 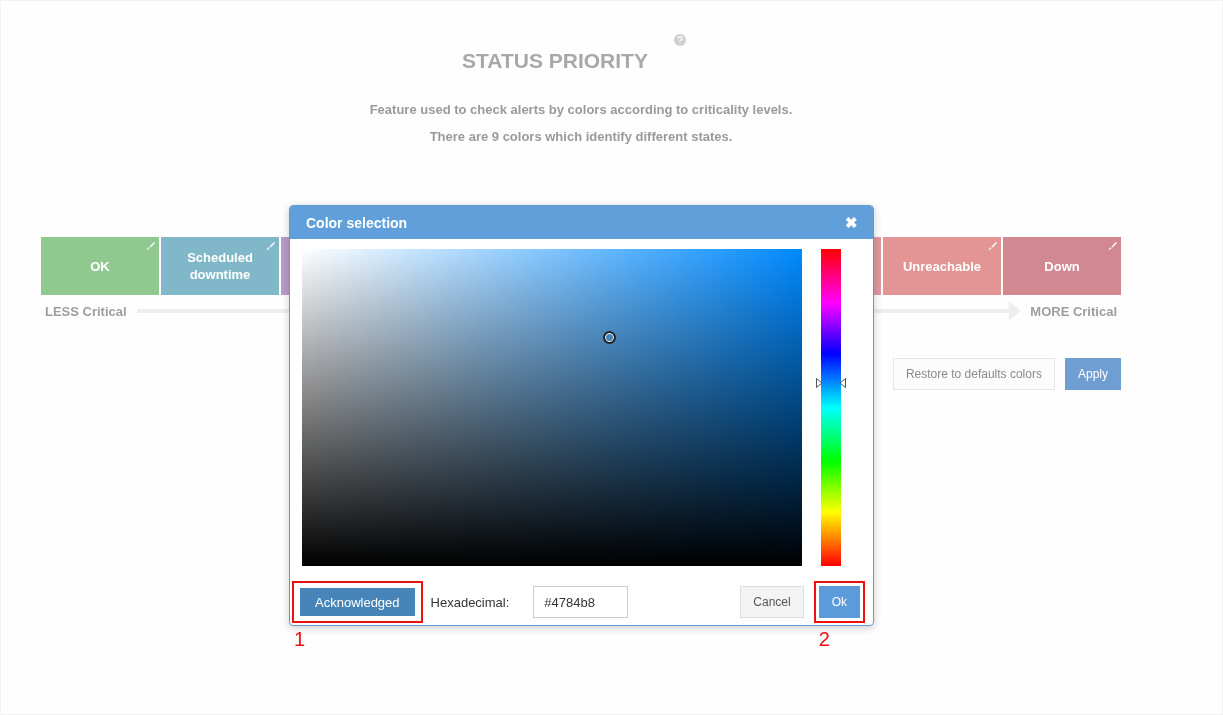 I want to click on help-icon, so click(x=679, y=40).